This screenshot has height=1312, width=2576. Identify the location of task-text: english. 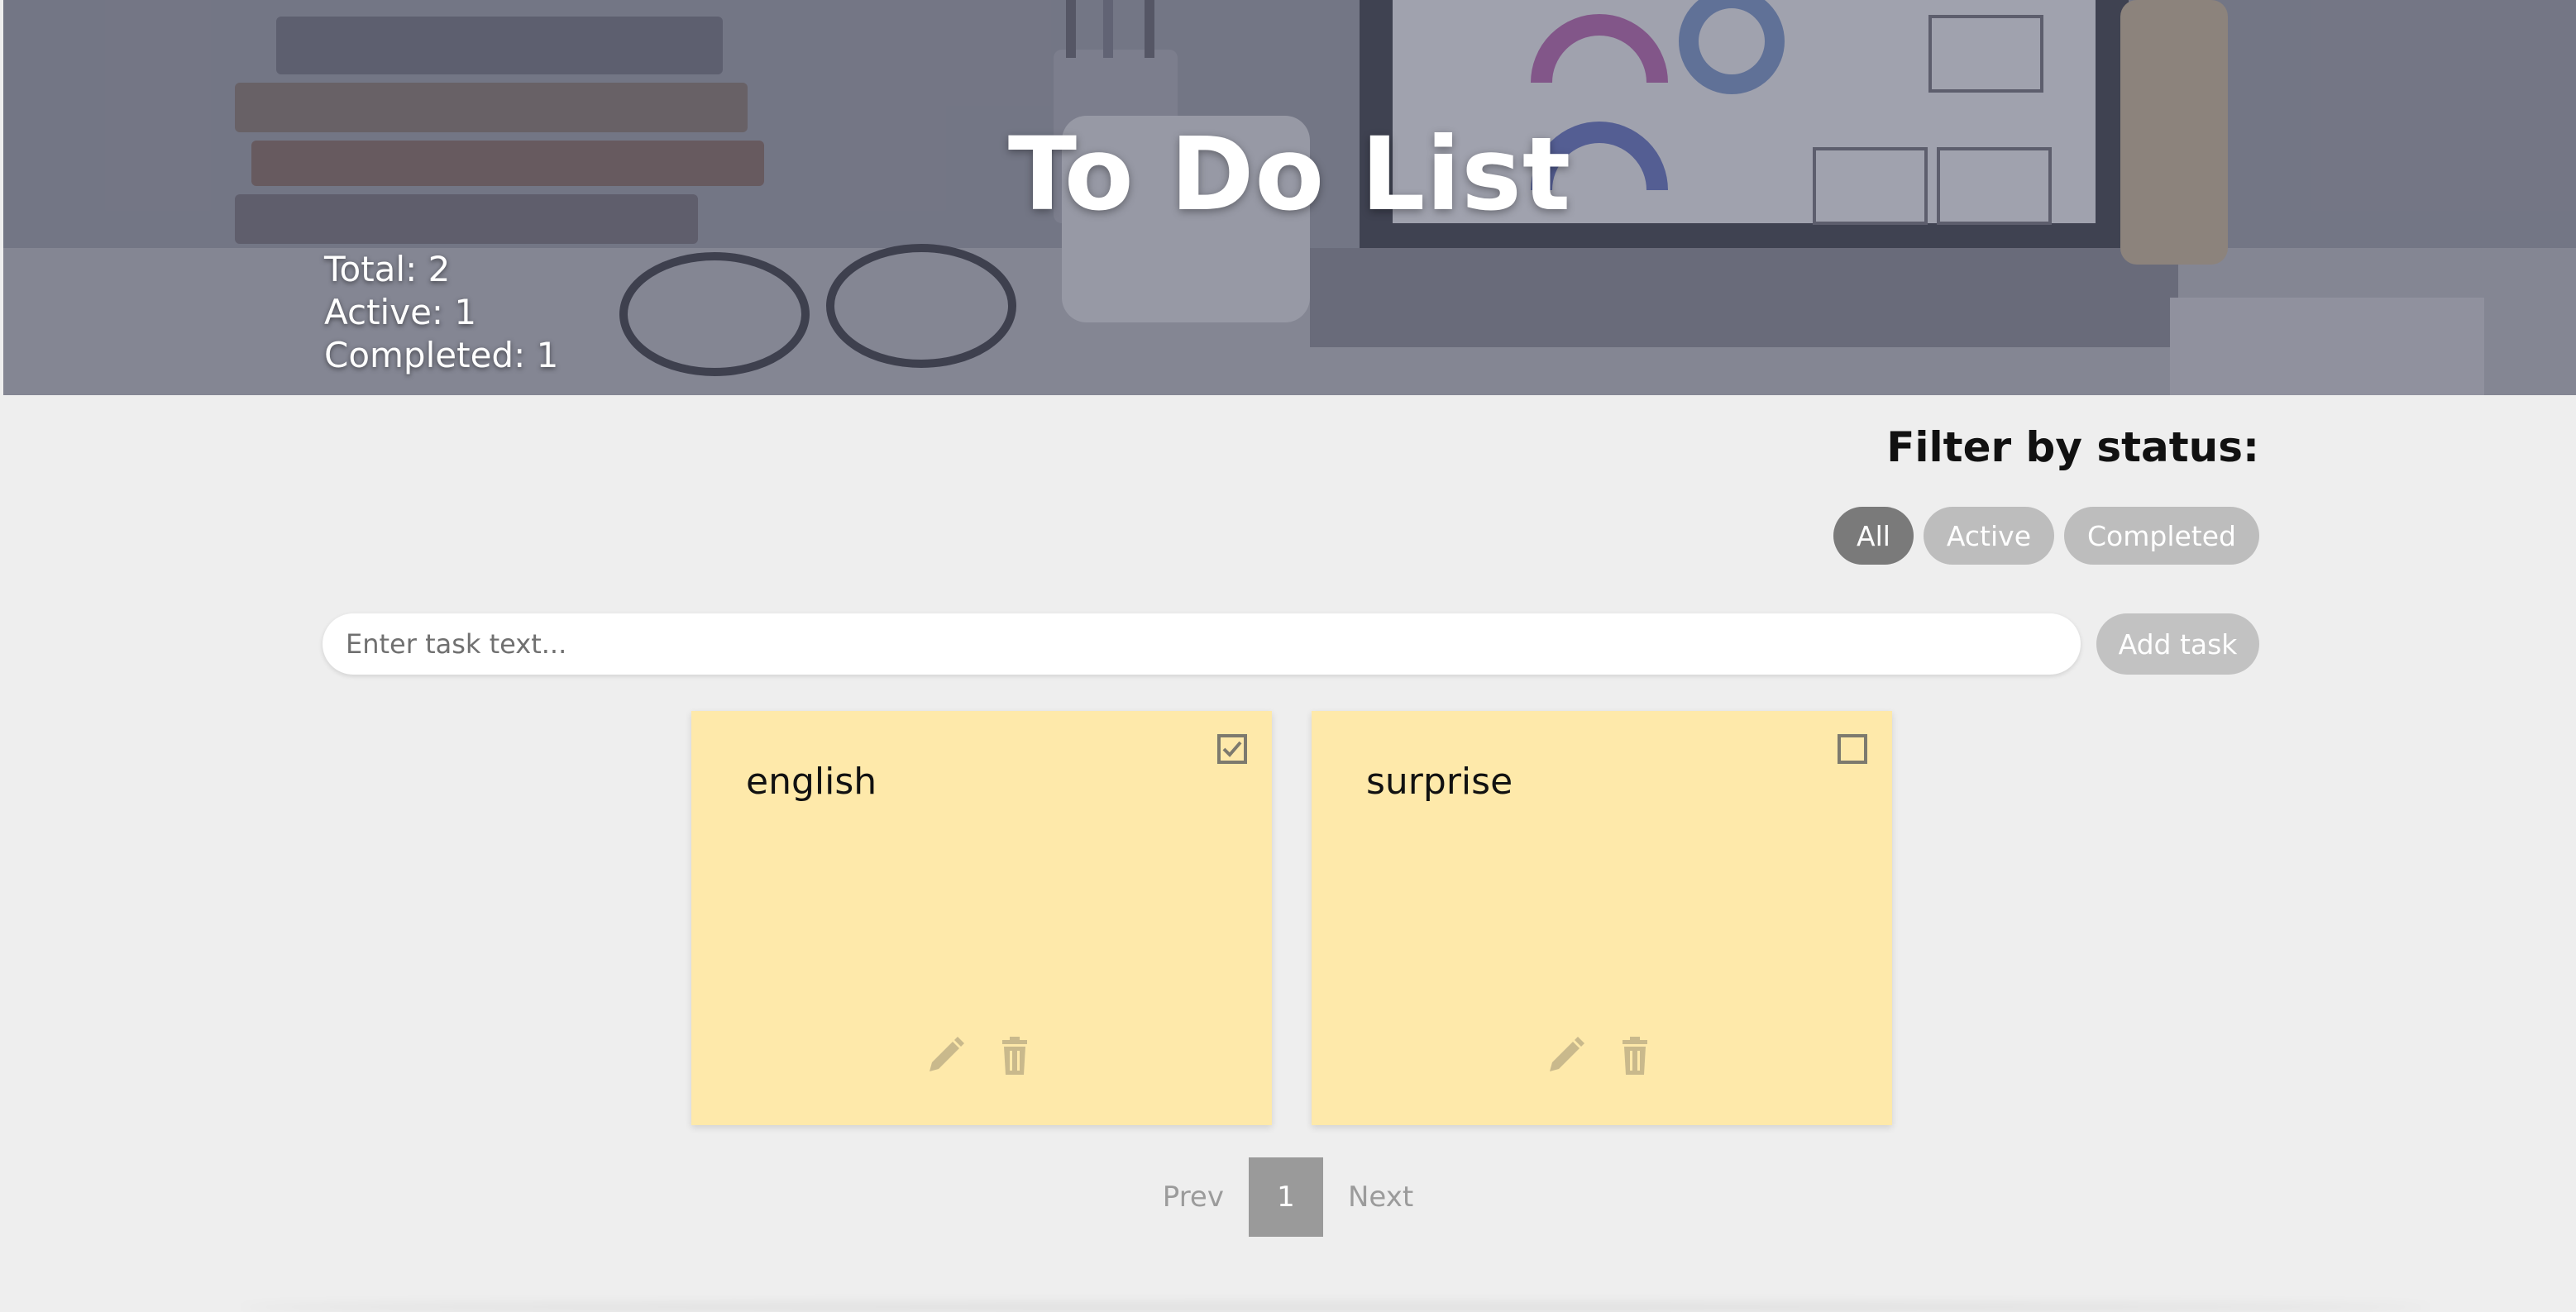
(811, 782).